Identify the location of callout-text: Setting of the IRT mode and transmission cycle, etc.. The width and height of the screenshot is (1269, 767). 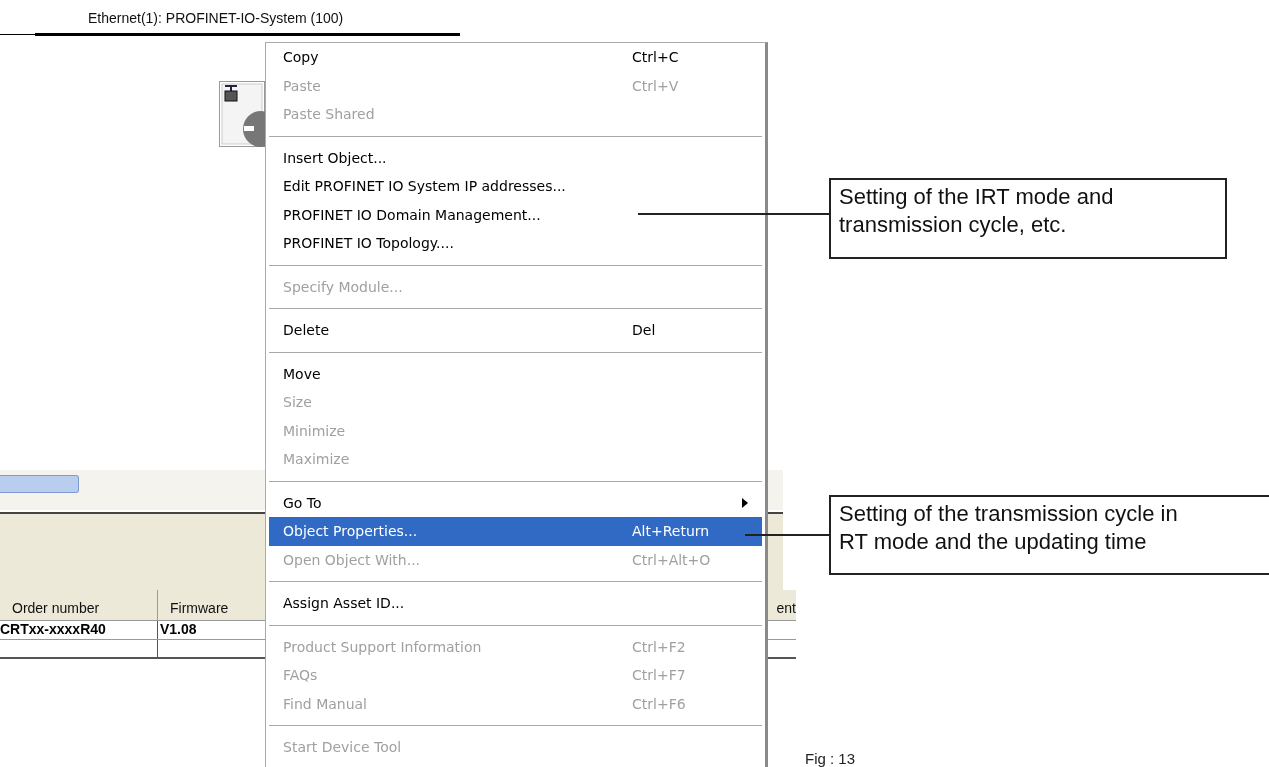
(1028, 218).